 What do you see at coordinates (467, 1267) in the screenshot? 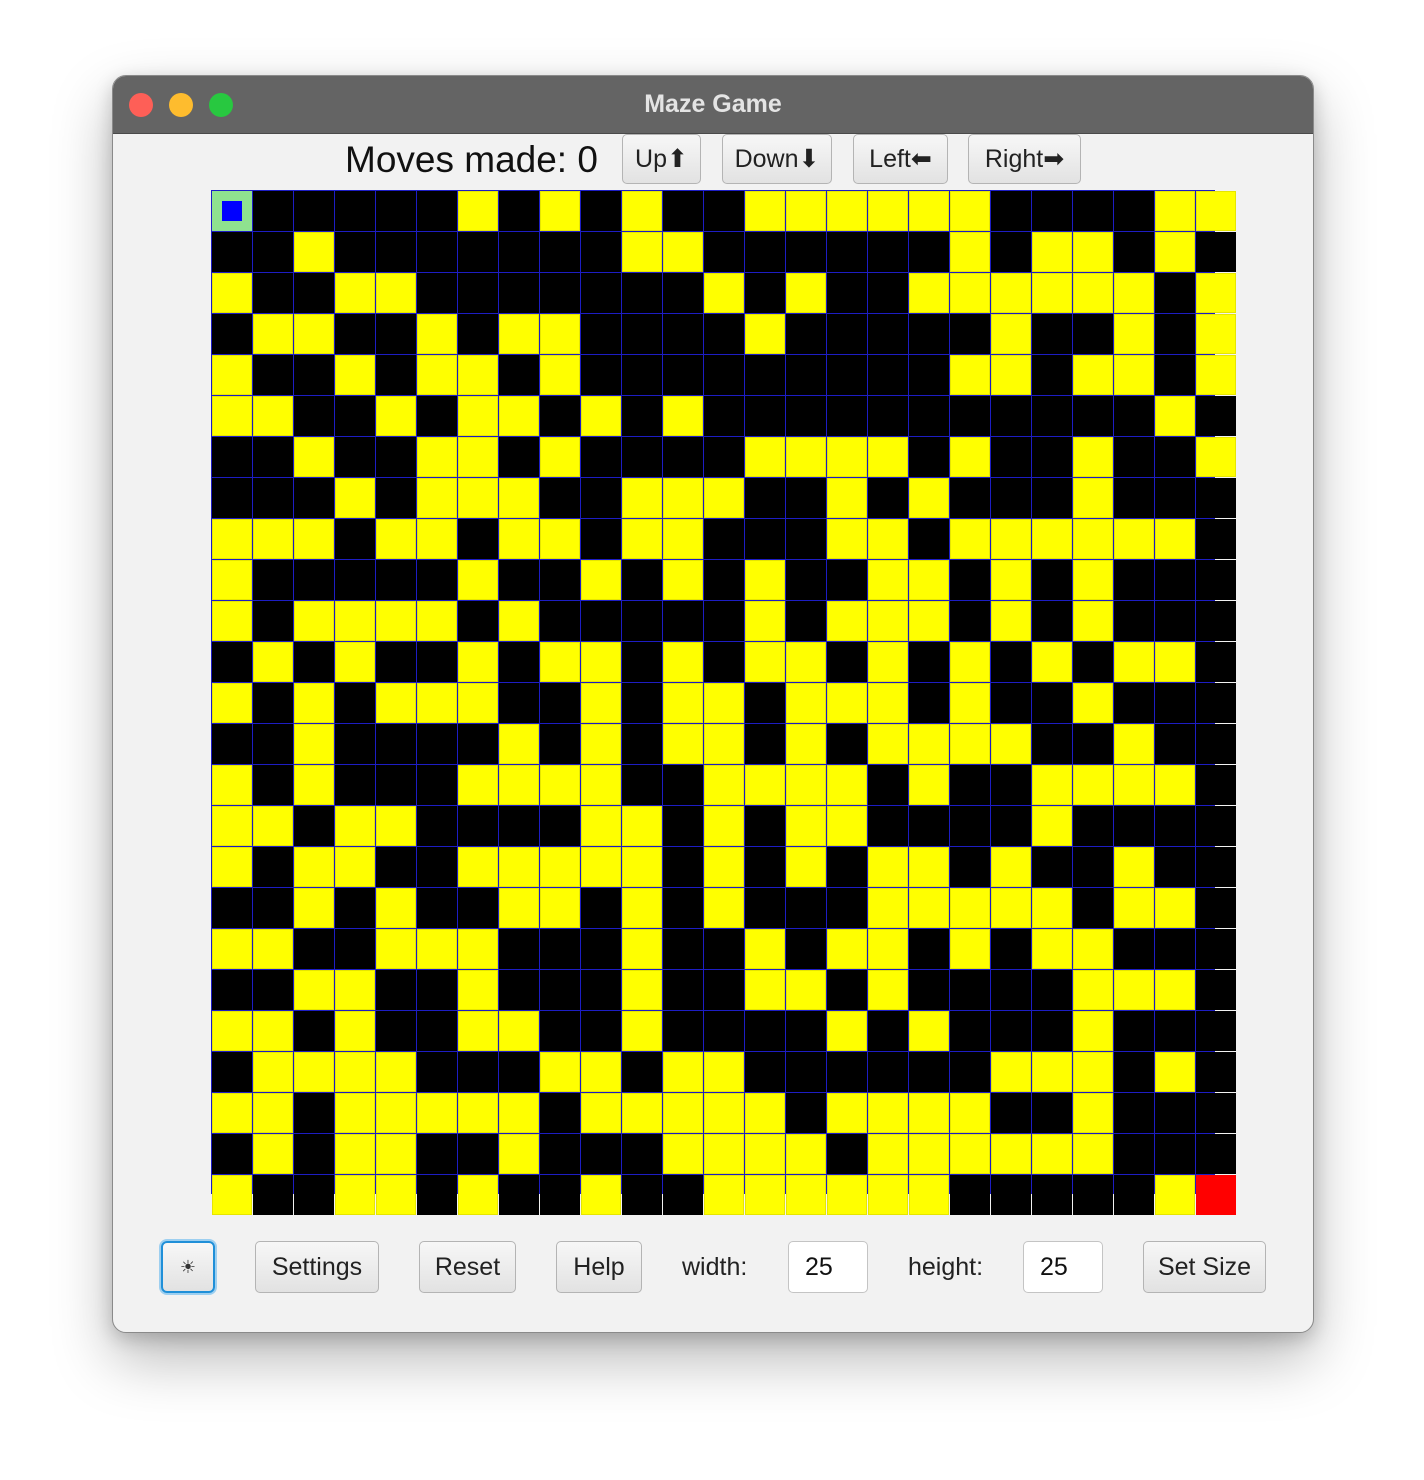
I see `reset-button: Reset` at bounding box center [467, 1267].